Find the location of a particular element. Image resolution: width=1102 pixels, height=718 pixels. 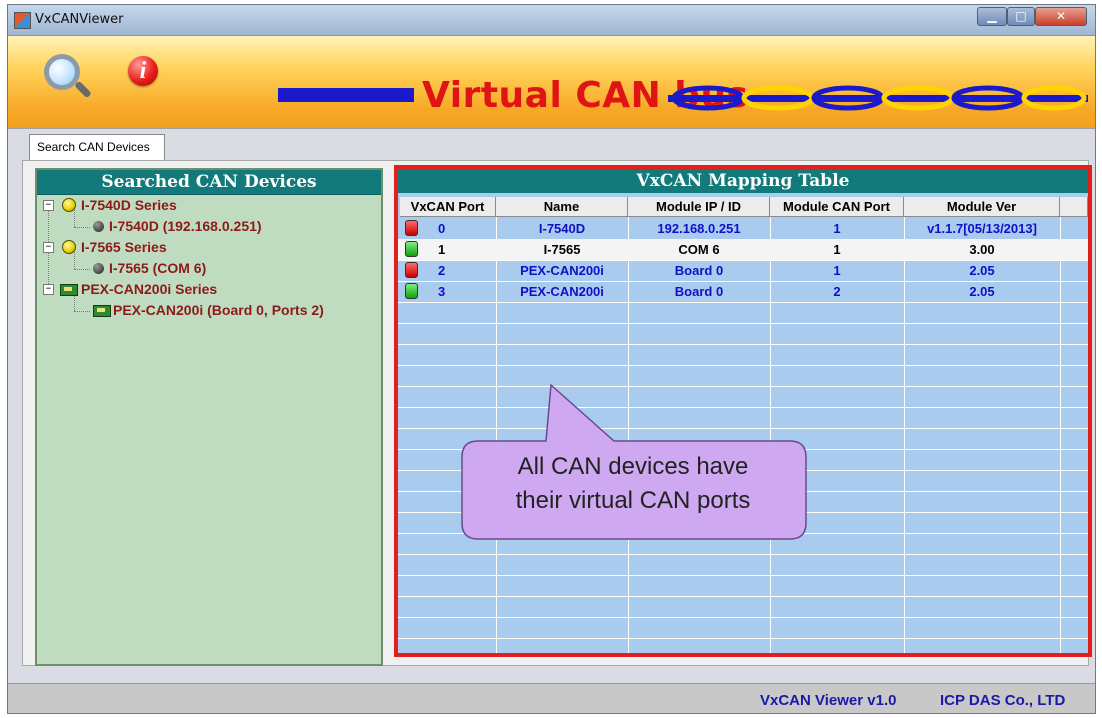

close-button: ✕ is located at coordinates (1061, 16).